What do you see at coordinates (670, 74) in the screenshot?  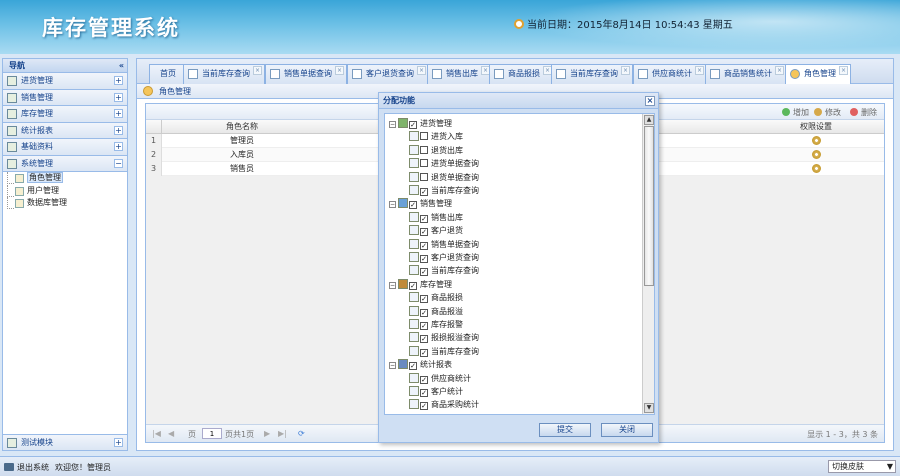 I see `tab-supplier-stats: 供应商统计 ×` at bounding box center [670, 74].